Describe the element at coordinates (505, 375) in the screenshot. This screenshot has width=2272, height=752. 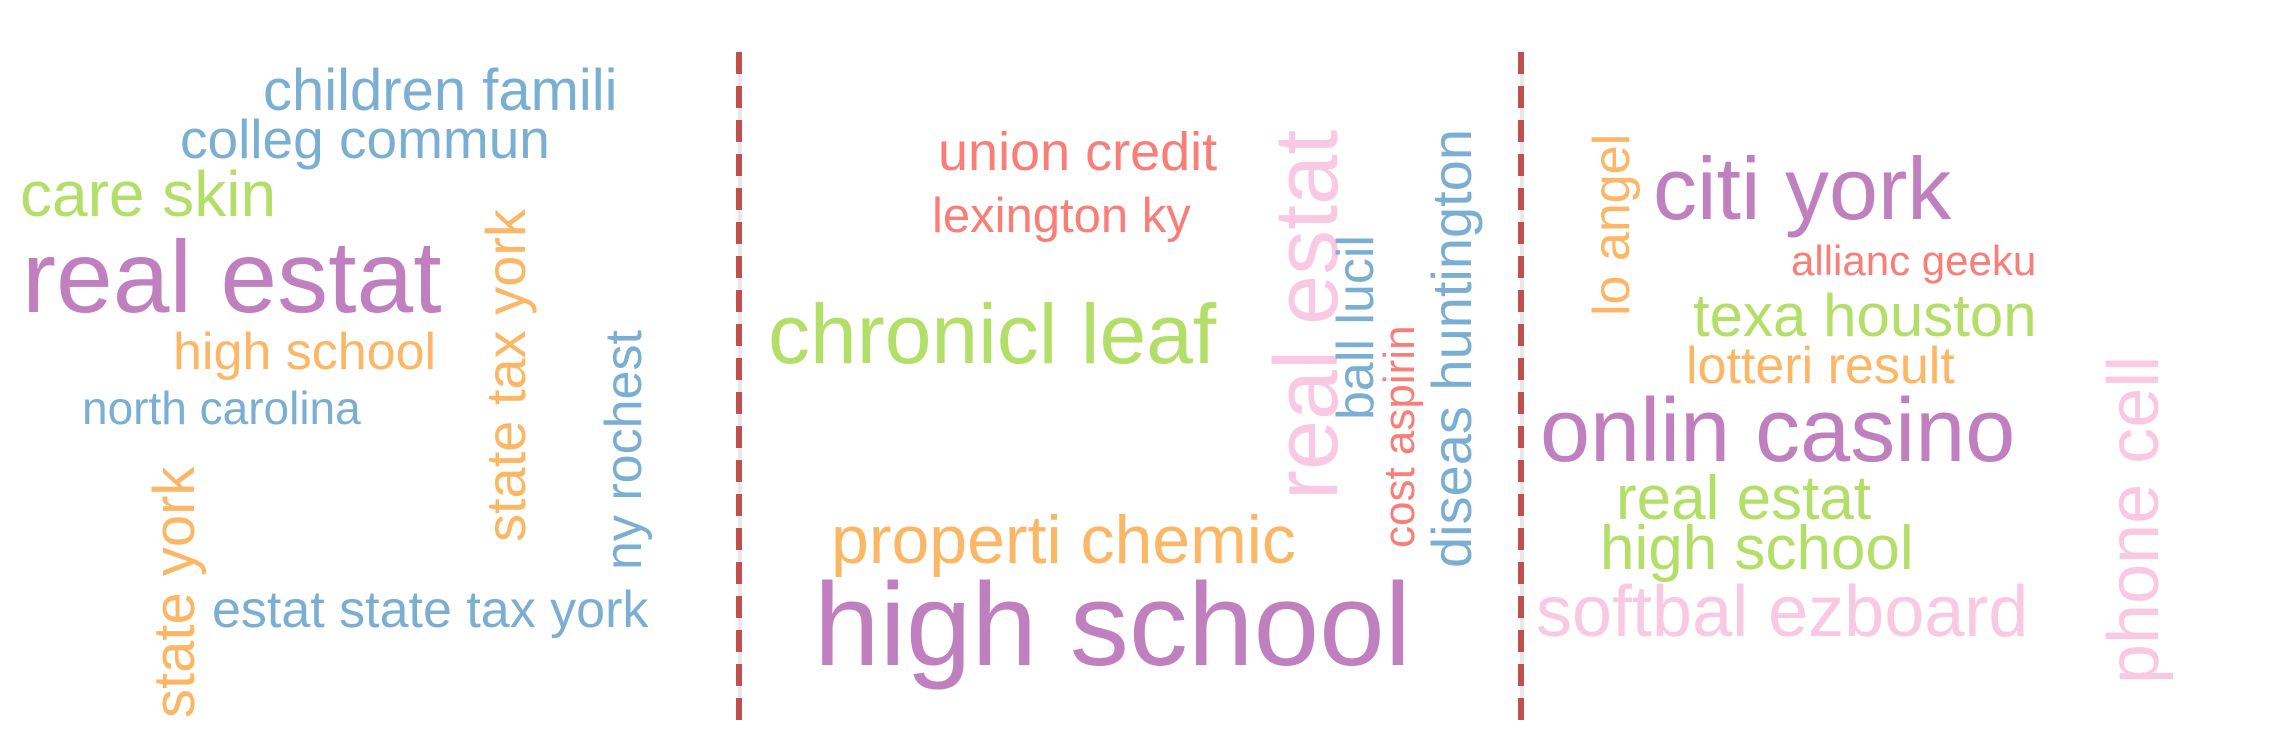
I see `cloud-word: state tax york` at that location.